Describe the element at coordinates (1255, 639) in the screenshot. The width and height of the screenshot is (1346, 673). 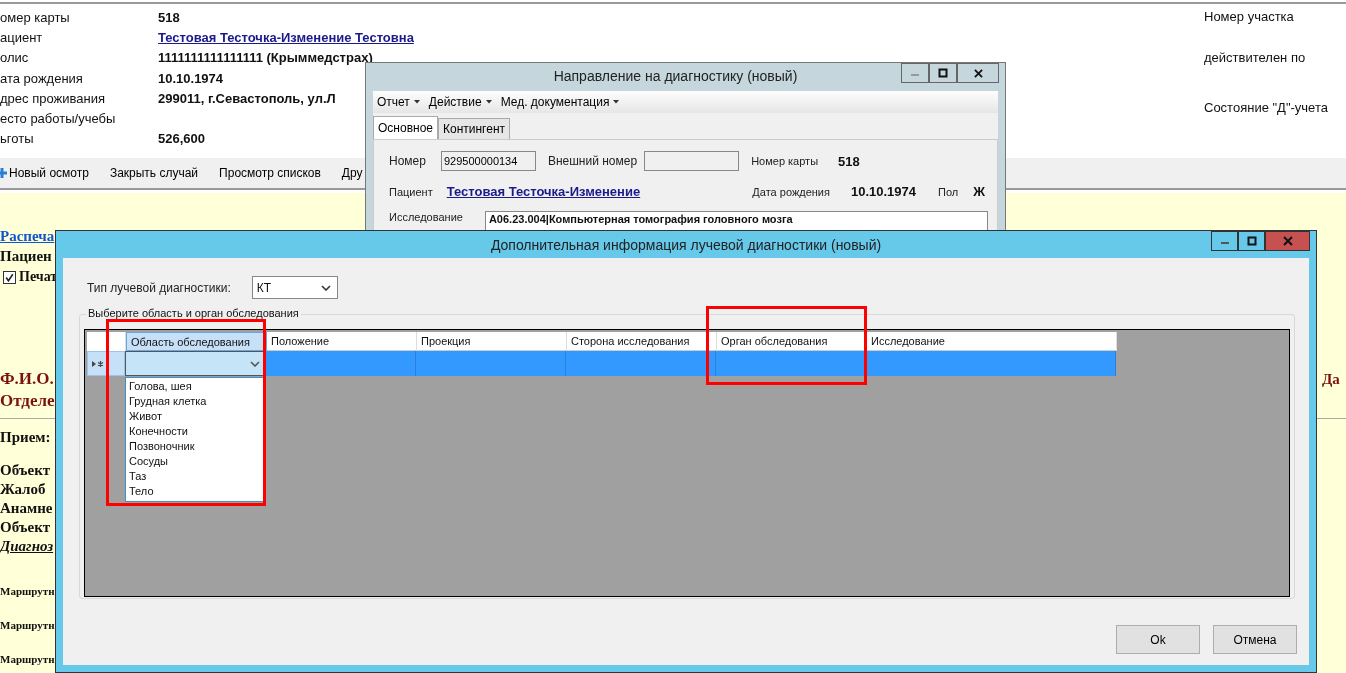
I see `dialog-button: Отмена` at that location.